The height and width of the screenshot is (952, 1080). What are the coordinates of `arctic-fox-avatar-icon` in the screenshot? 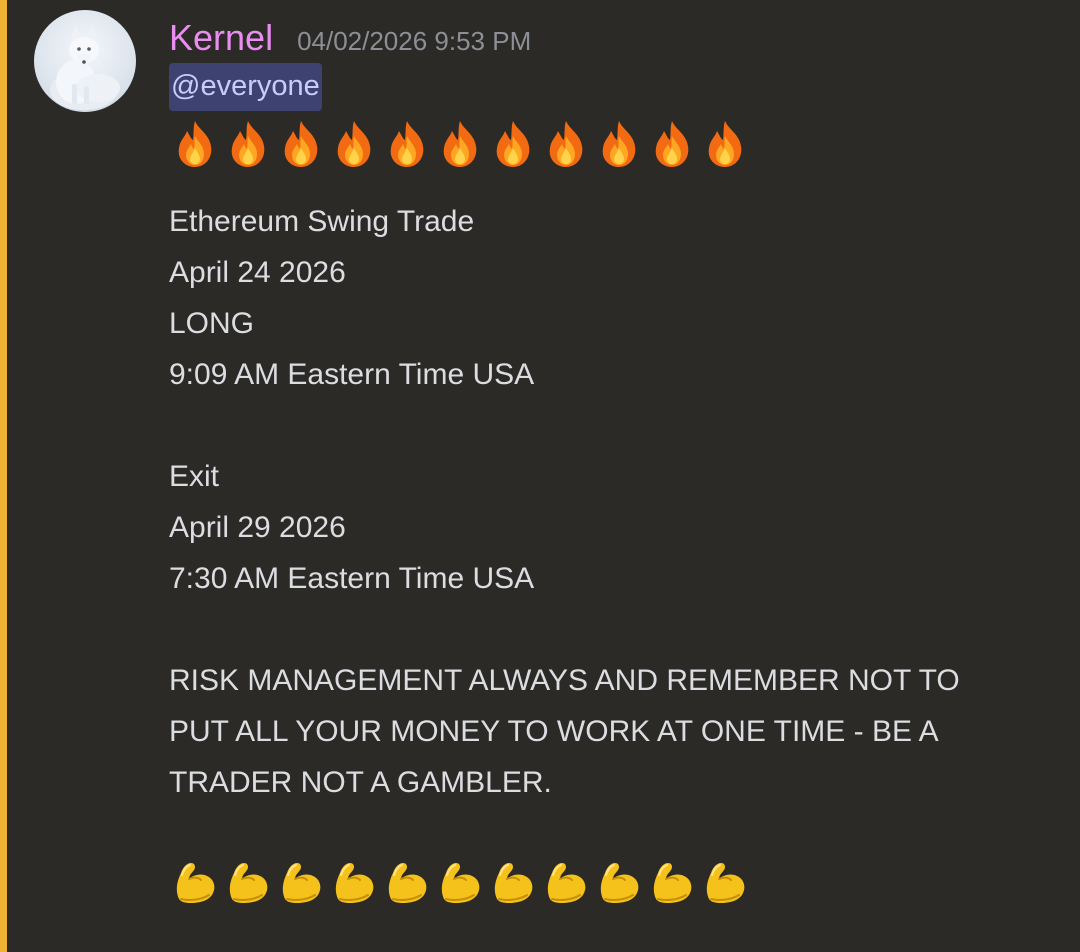 It's located at (85, 67).